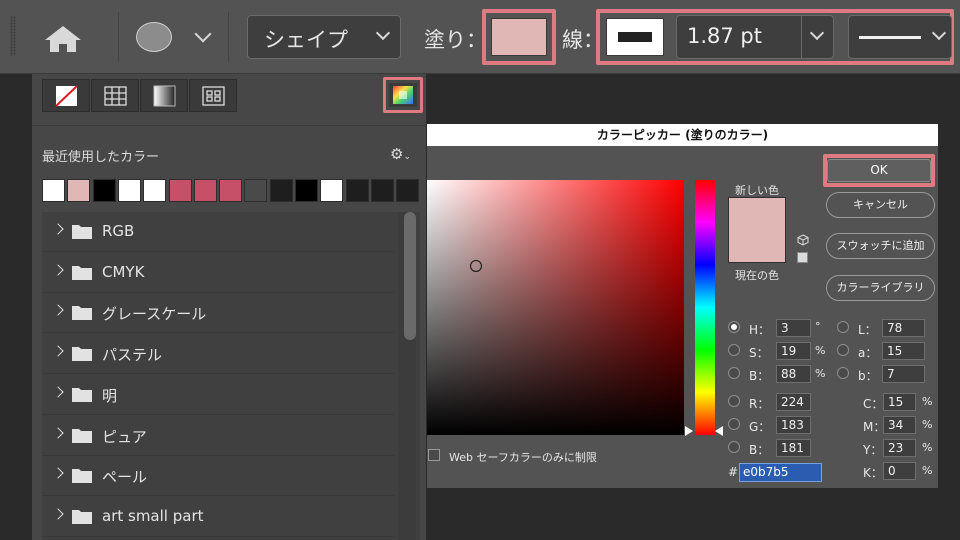 This screenshot has width=960, height=540. Describe the element at coordinates (410, 276) in the screenshot. I see `scrollbar-thumb` at that location.